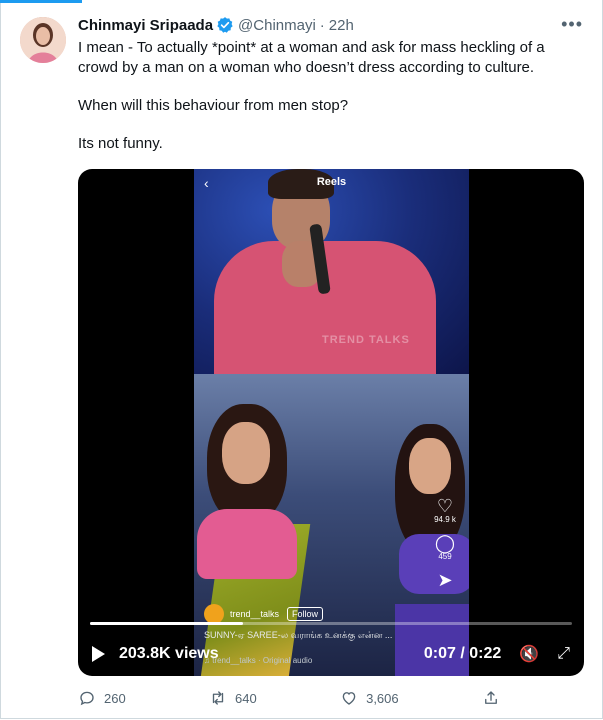 This screenshot has width=603, height=720. What do you see at coordinates (233, 698) in the screenshot?
I see `retweet-button: 640` at bounding box center [233, 698].